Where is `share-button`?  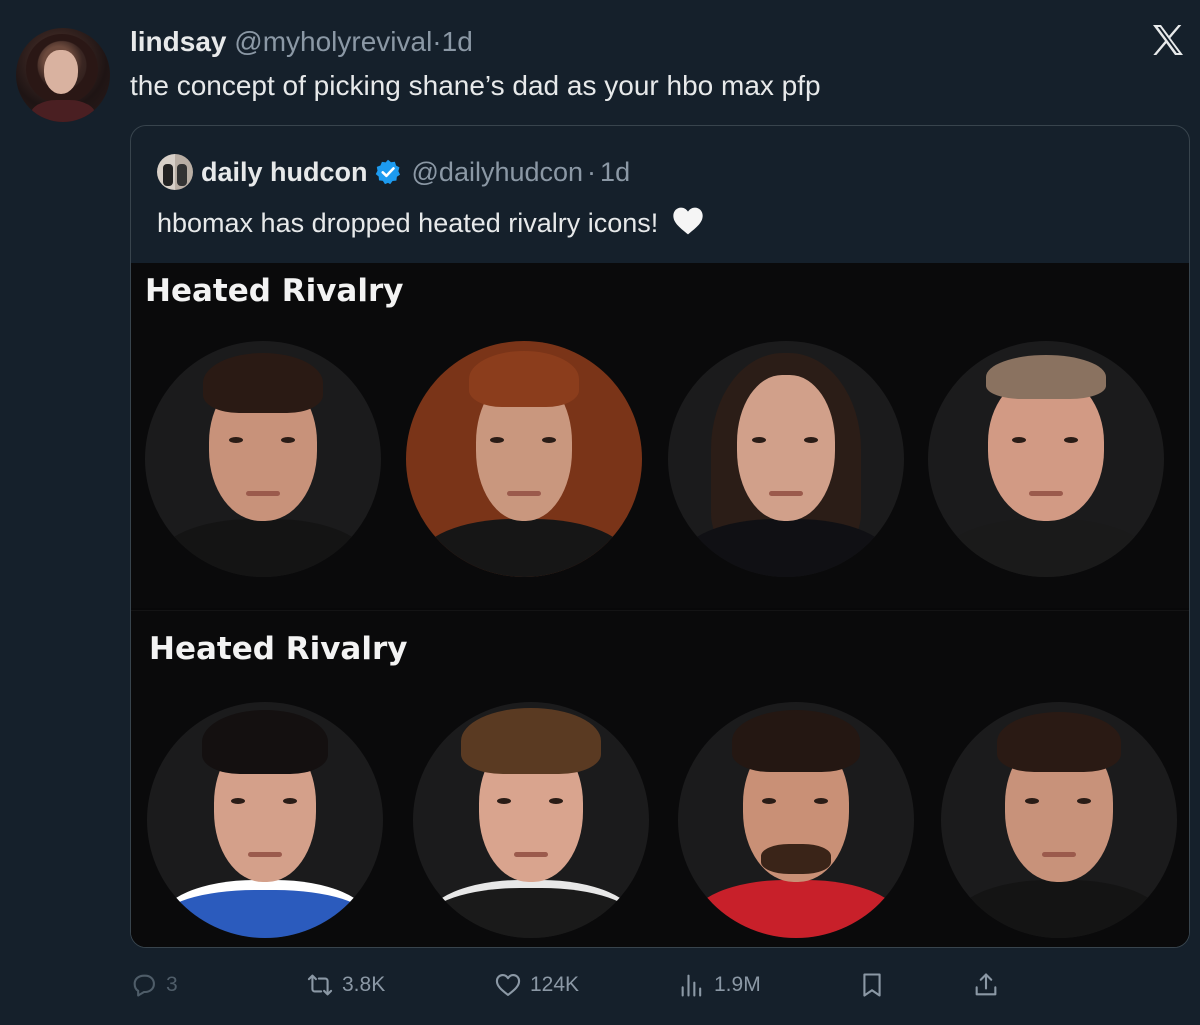
share-button is located at coordinates (990, 985).